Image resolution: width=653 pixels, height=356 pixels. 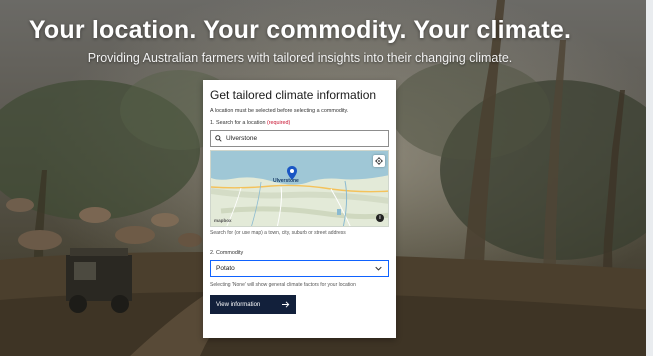 I want to click on map-attribution-info-icon: i, so click(x=380, y=218).